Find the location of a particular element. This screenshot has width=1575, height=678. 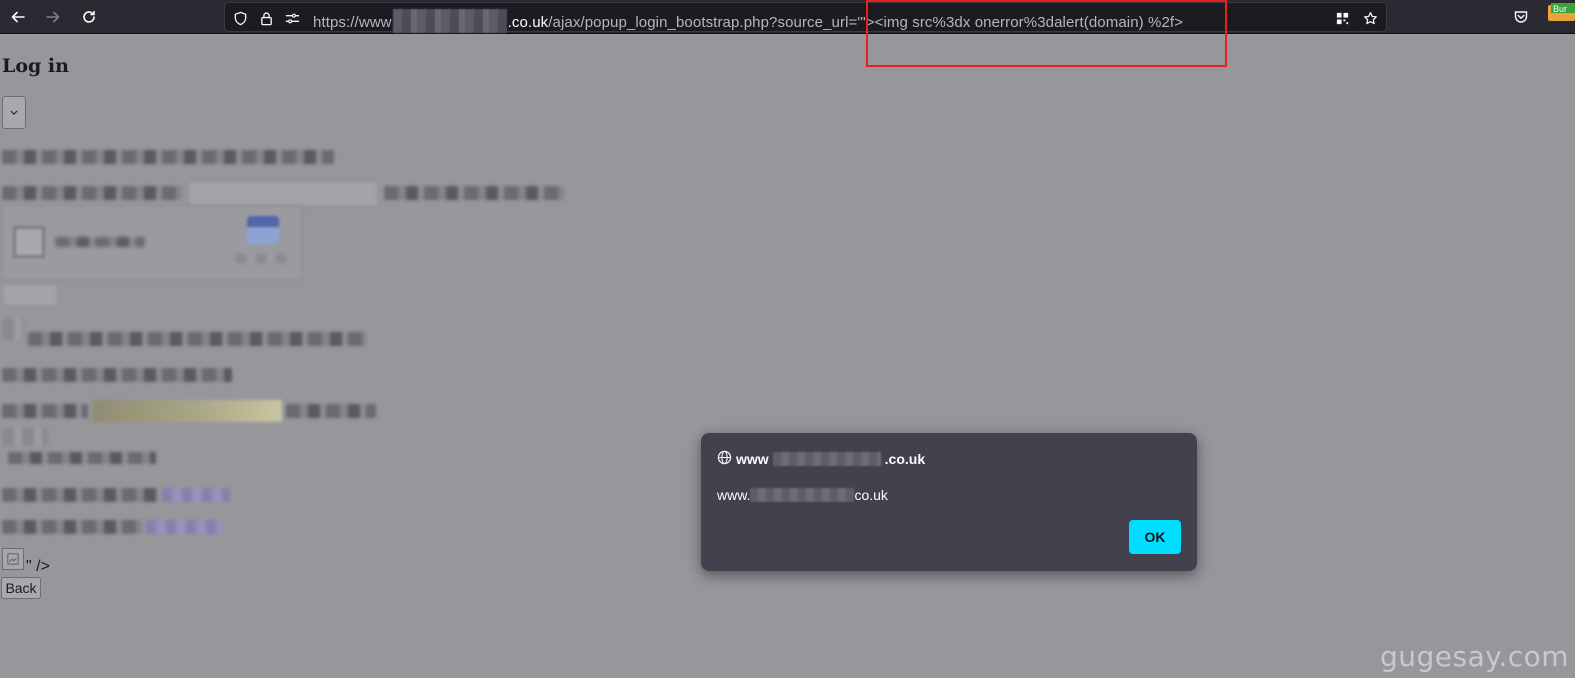

dialog-message-suffix: co.uk is located at coordinates (871, 495).